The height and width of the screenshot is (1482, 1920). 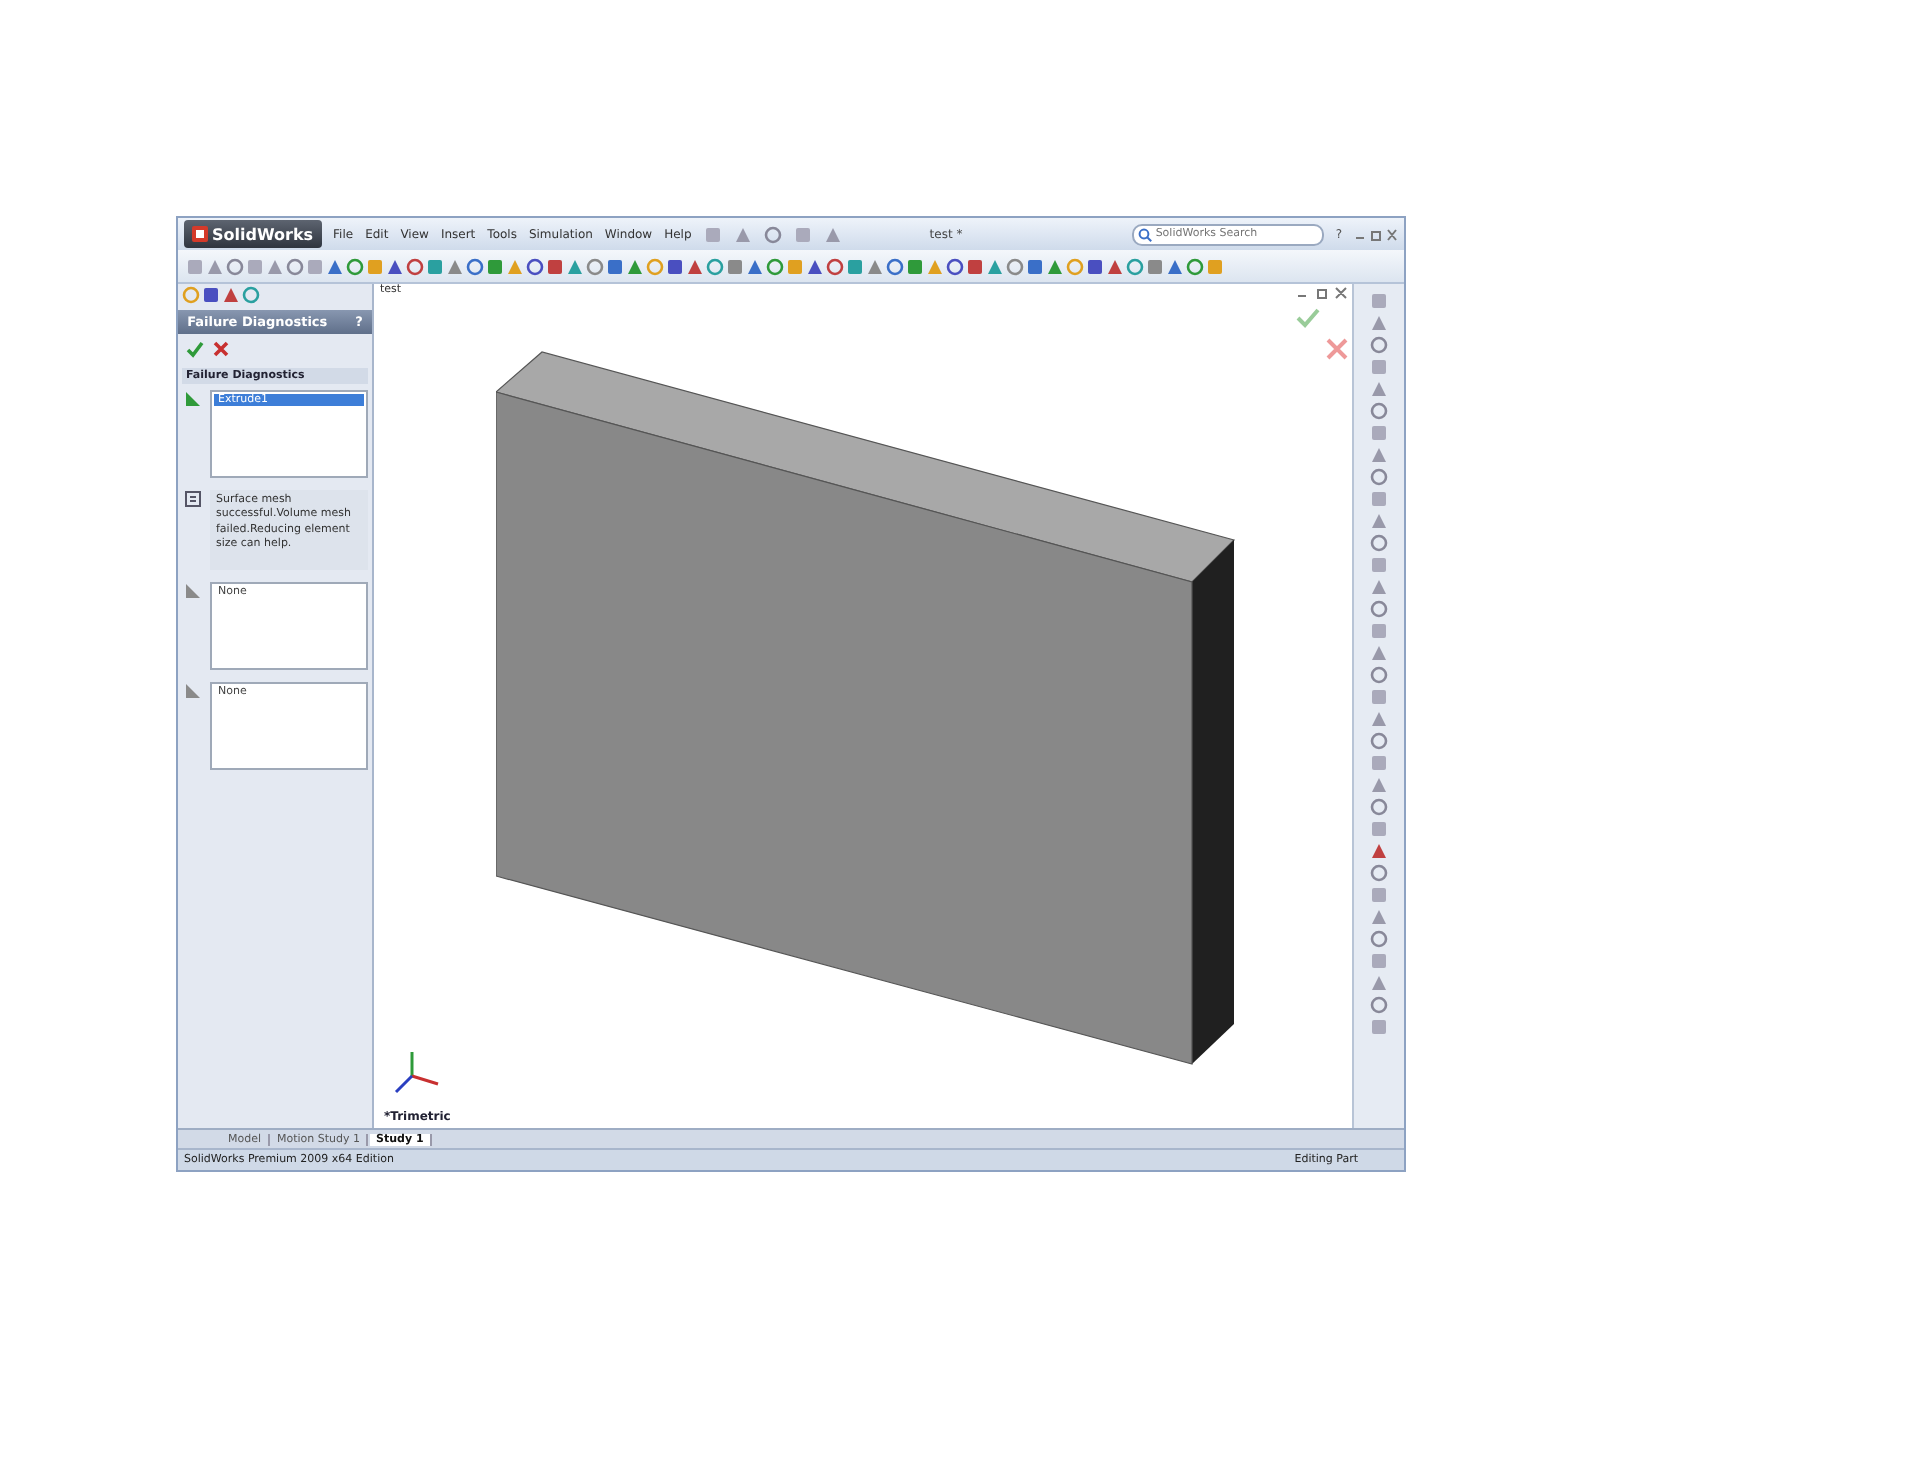 I want to click on ok-icon, so click(x=195, y=349).